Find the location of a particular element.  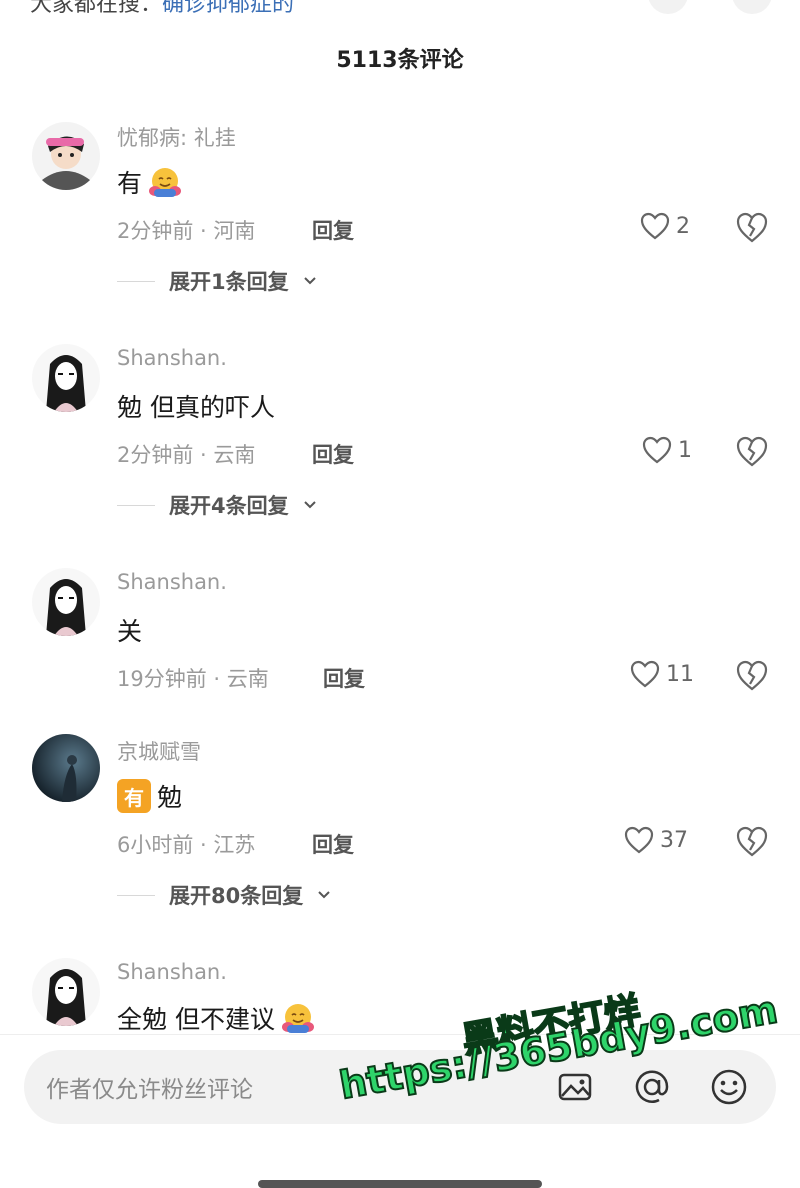

comment-meta: 19分钟前 · 云南 is located at coordinates (193, 679).